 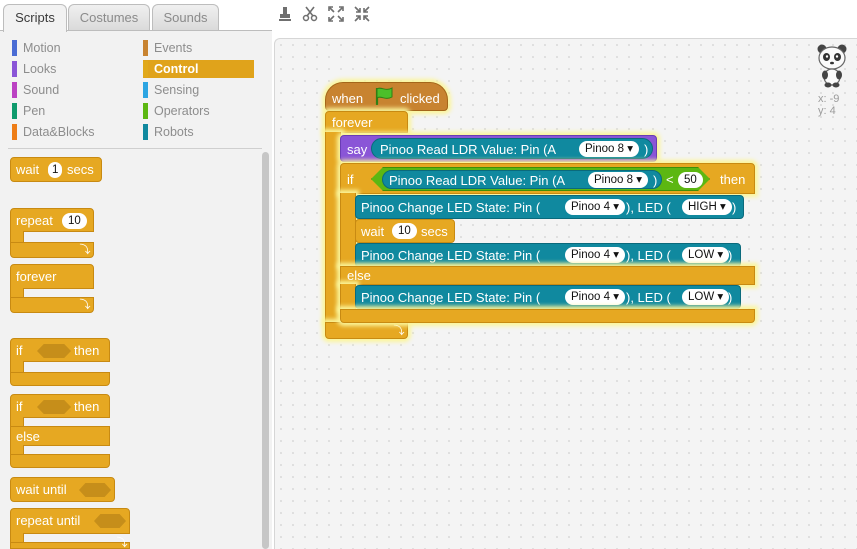 I want to click on grow-icon, so click(x=336, y=14).